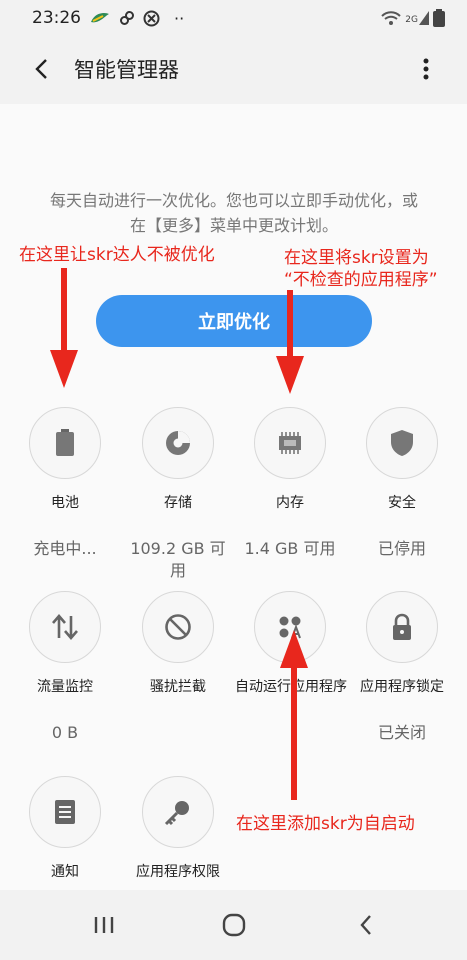  What do you see at coordinates (100, 18) in the screenshot?
I see `leaf-icon` at bounding box center [100, 18].